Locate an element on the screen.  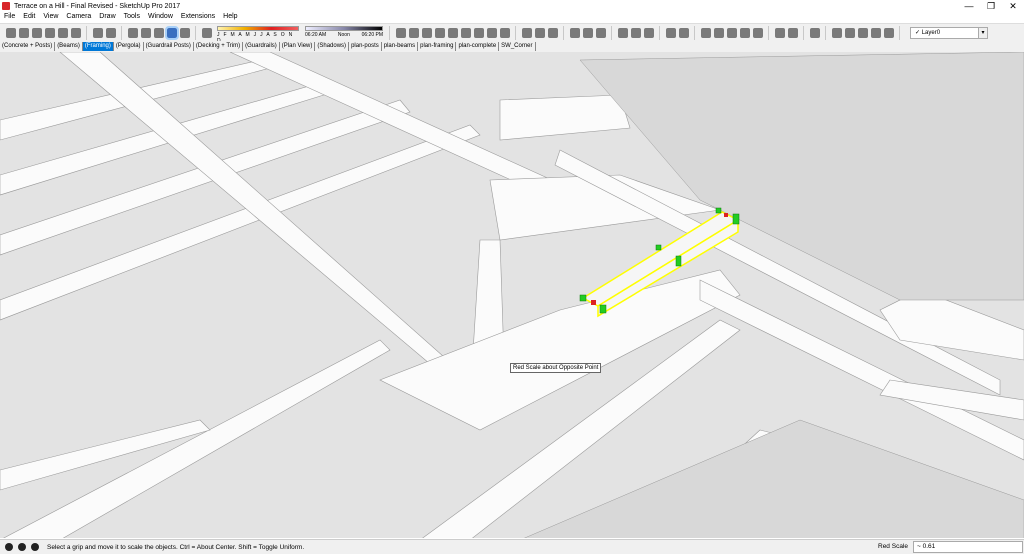
scene-tab: (Beams) is located at coordinates (69, 46).